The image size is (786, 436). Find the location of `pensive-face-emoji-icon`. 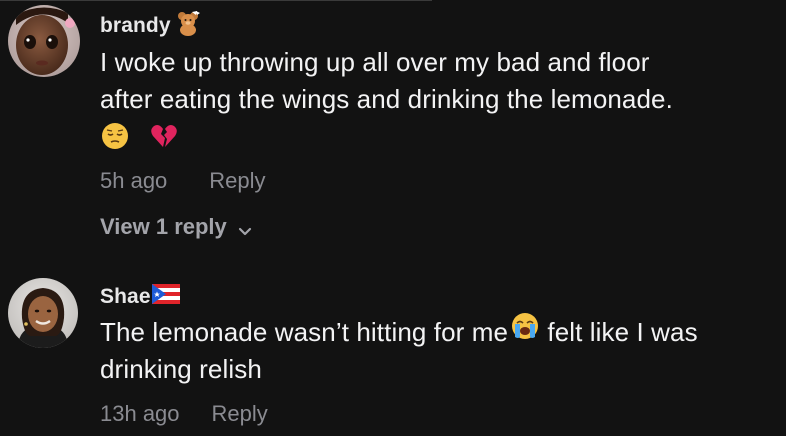

pensive-face-emoji-icon is located at coordinates (115, 141).